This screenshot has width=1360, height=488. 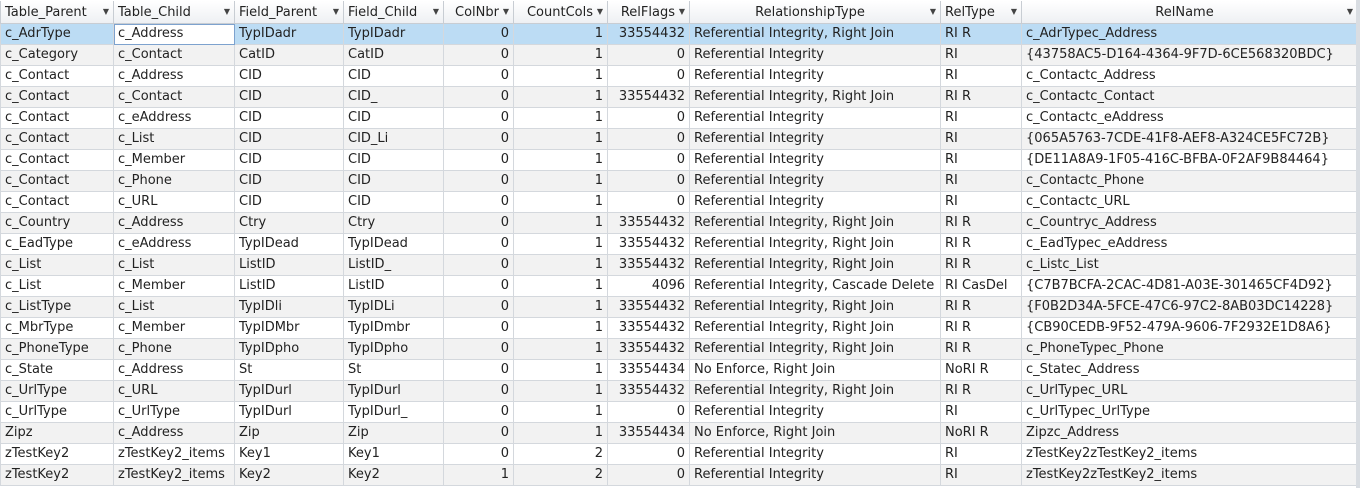 What do you see at coordinates (174, 412) in the screenshot?
I see `cell-table_child: c_UrlType` at bounding box center [174, 412].